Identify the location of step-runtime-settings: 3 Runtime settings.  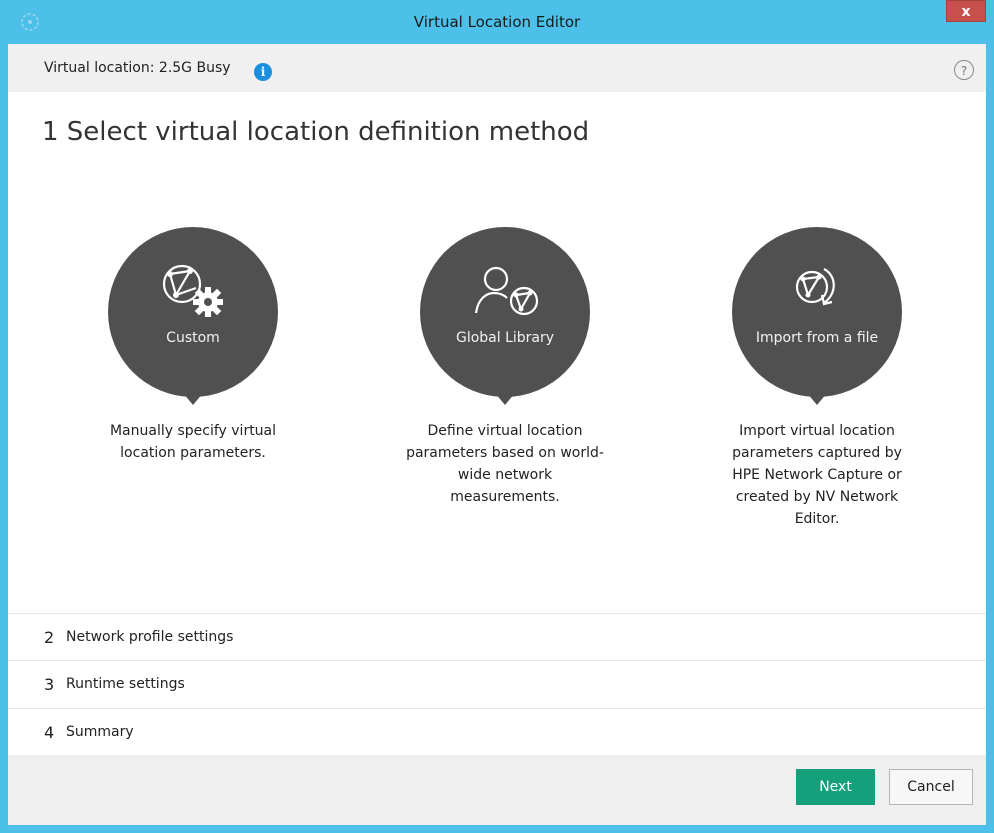
(497, 683).